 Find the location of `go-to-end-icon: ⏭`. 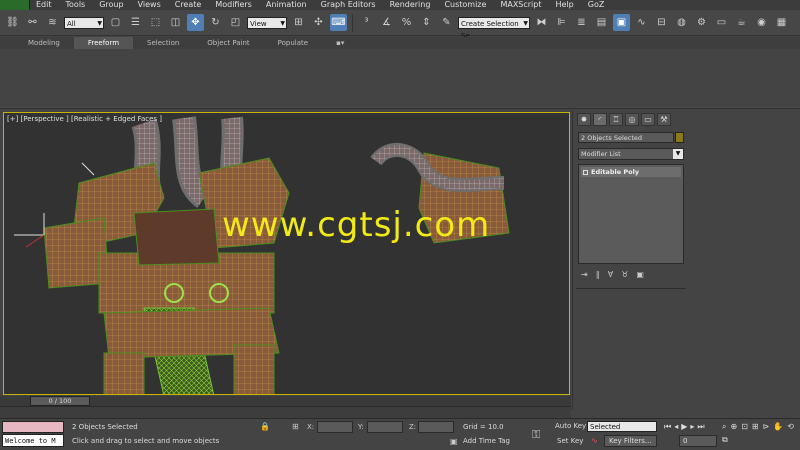

go-to-end-icon: ⏭ is located at coordinates (700, 427).